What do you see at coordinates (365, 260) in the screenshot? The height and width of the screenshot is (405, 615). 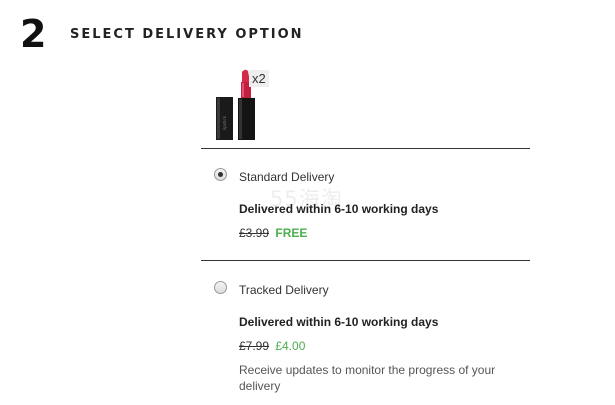 I see `middle-divider` at bounding box center [365, 260].